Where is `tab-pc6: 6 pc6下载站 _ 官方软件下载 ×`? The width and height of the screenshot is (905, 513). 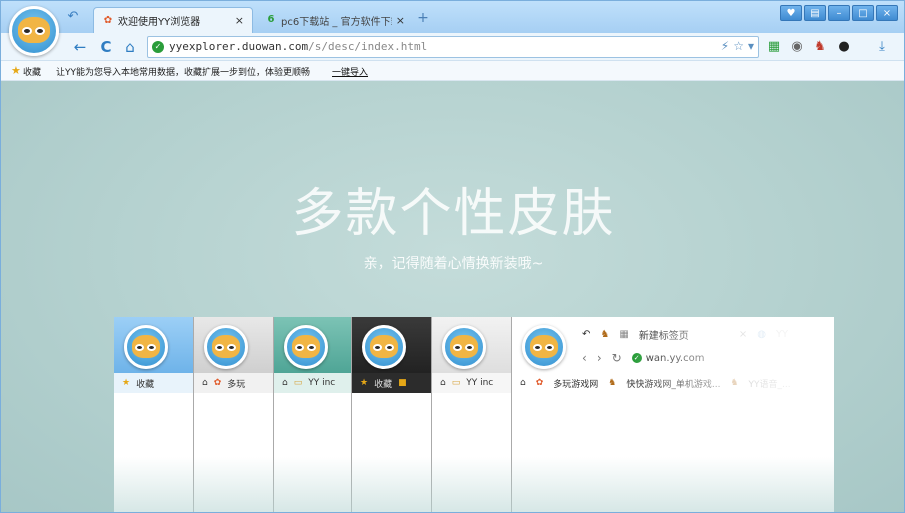 tab-pc6: 6 pc6下载站 _ 官方软件下载 × is located at coordinates (335, 20).